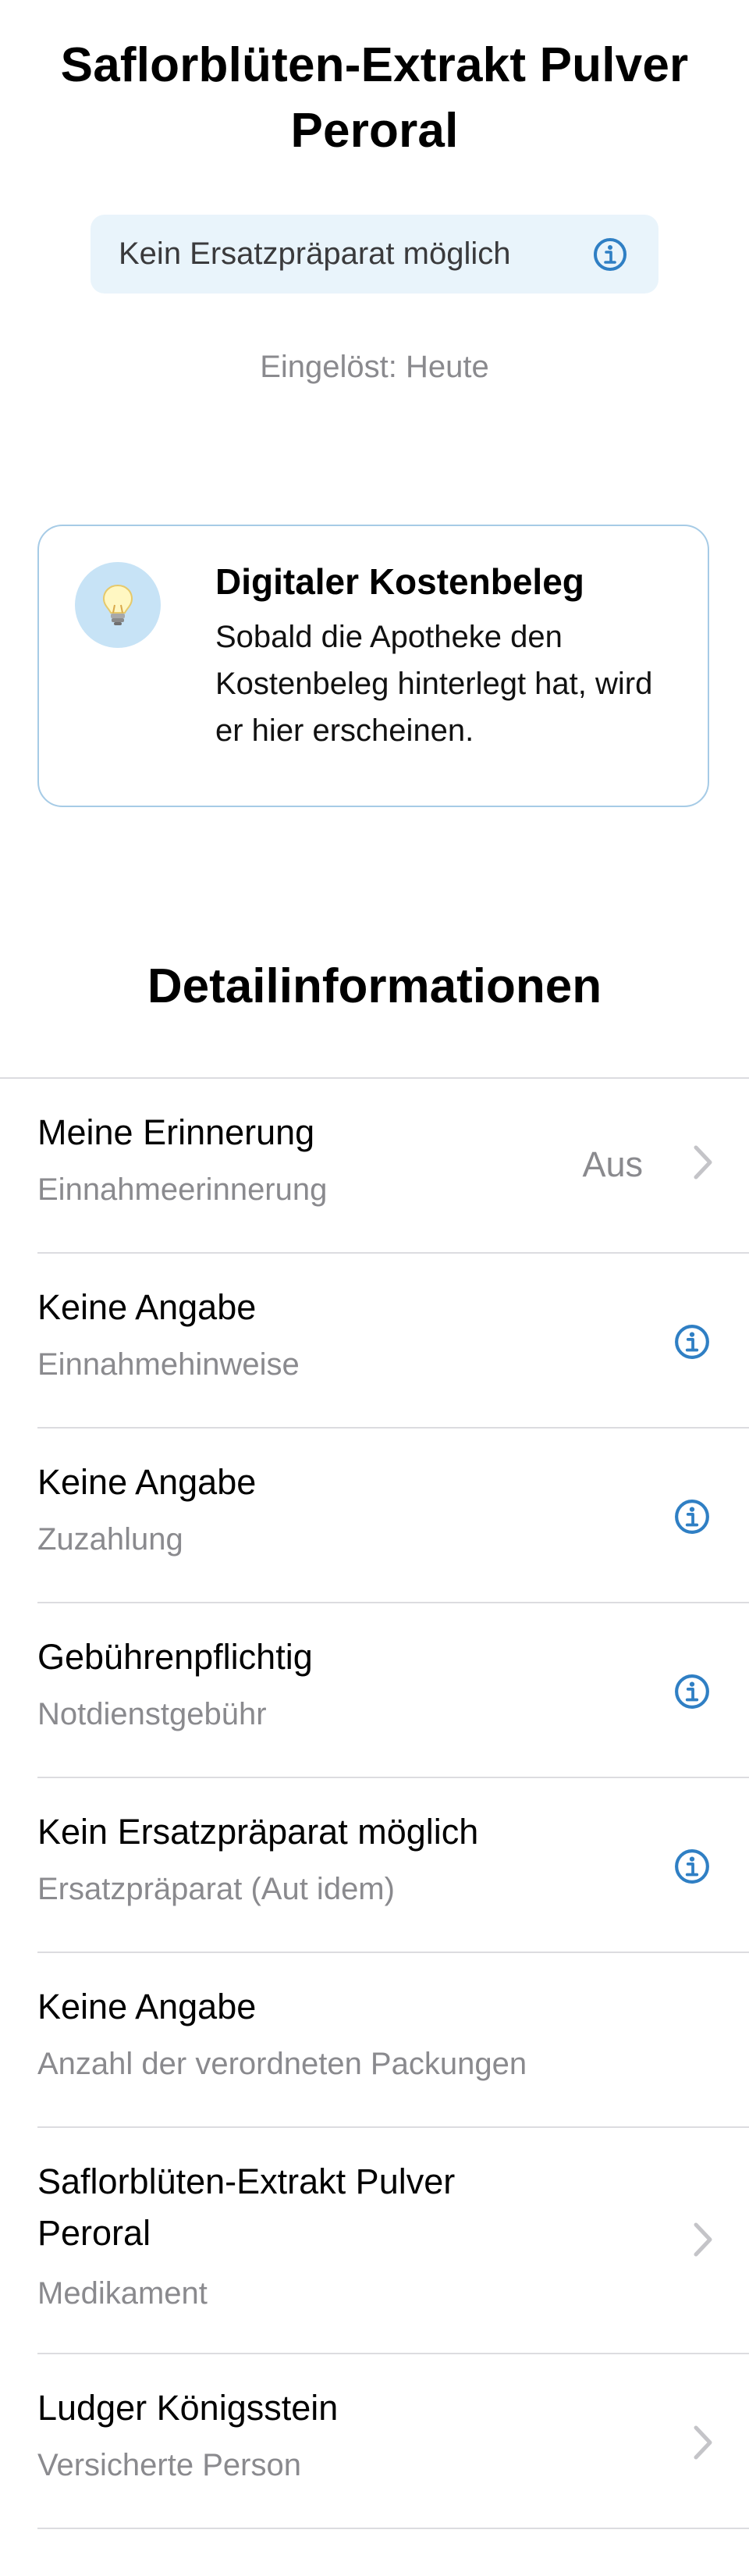 Image resolution: width=749 pixels, height=2576 pixels. Describe the element at coordinates (169, 2465) in the screenshot. I see `row-secondary: Versicherte Person` at that location.